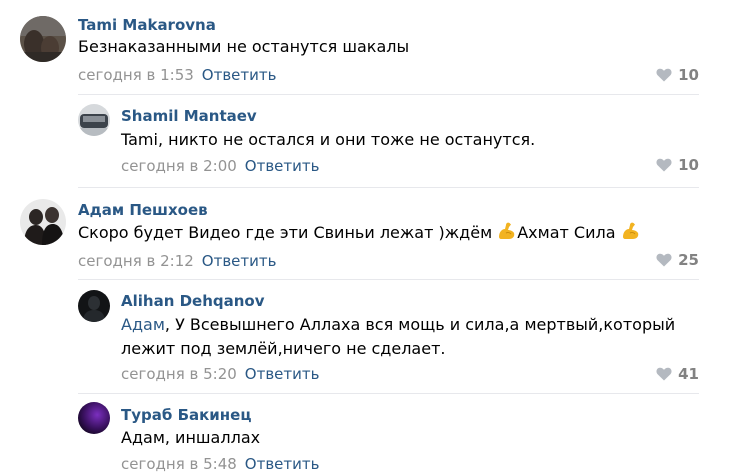 Image resolution: width=737 pixels, height=473 pixels. I want to click on like-button: 41, so click(677, 374).